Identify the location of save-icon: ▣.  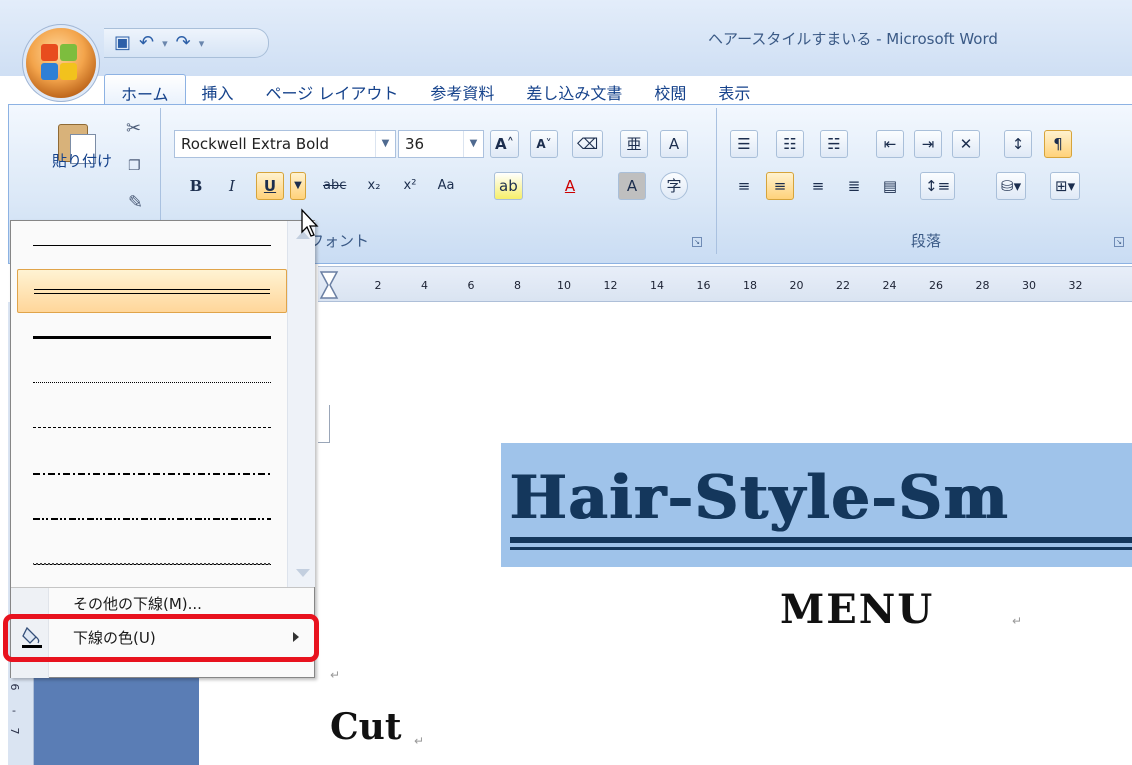
(122, 43).